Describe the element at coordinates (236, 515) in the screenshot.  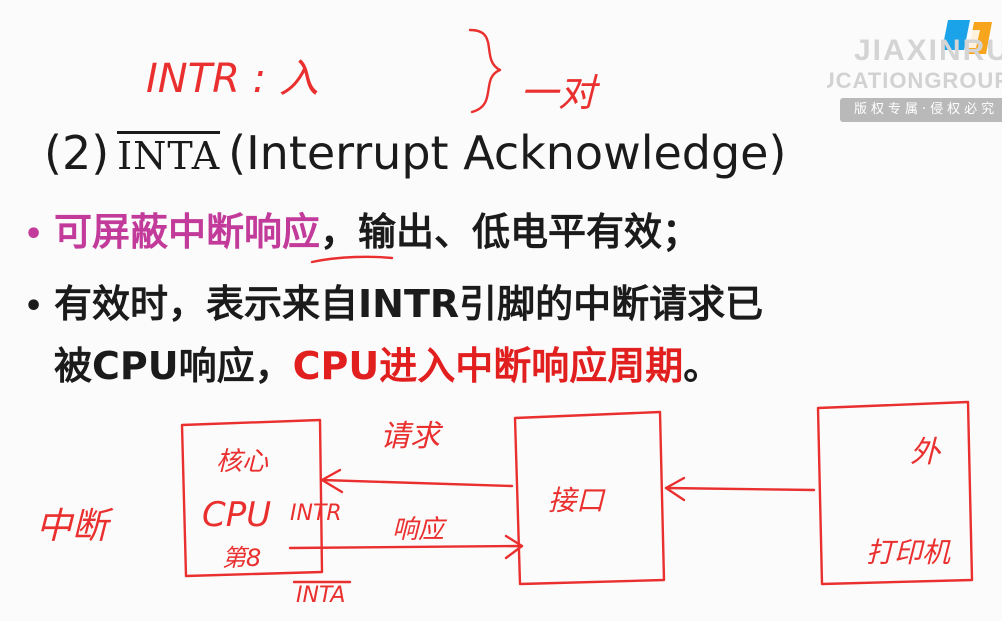
I see `cpu-label: CPU` at that location.